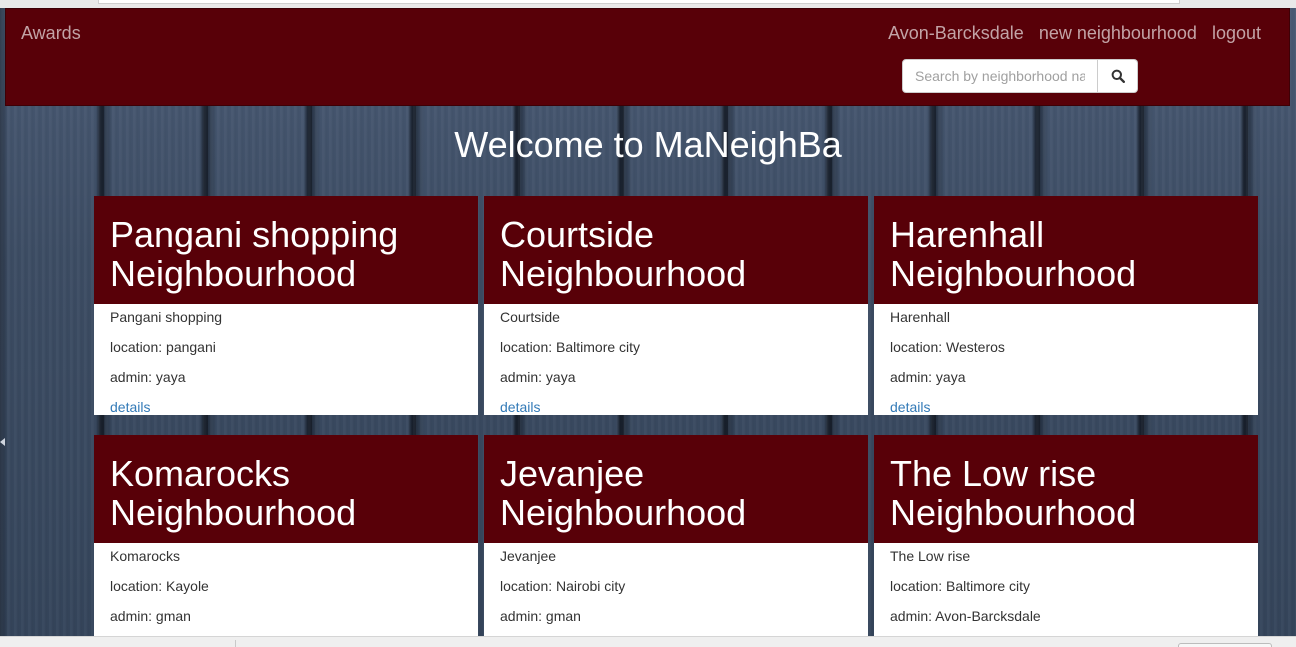 The height and width of the screenshot is (647, 1296). What do you see at coordinates (563, 586) in the screenshot?
I see `card-location: location: Nairobi city` at bounding box center [563, 586].